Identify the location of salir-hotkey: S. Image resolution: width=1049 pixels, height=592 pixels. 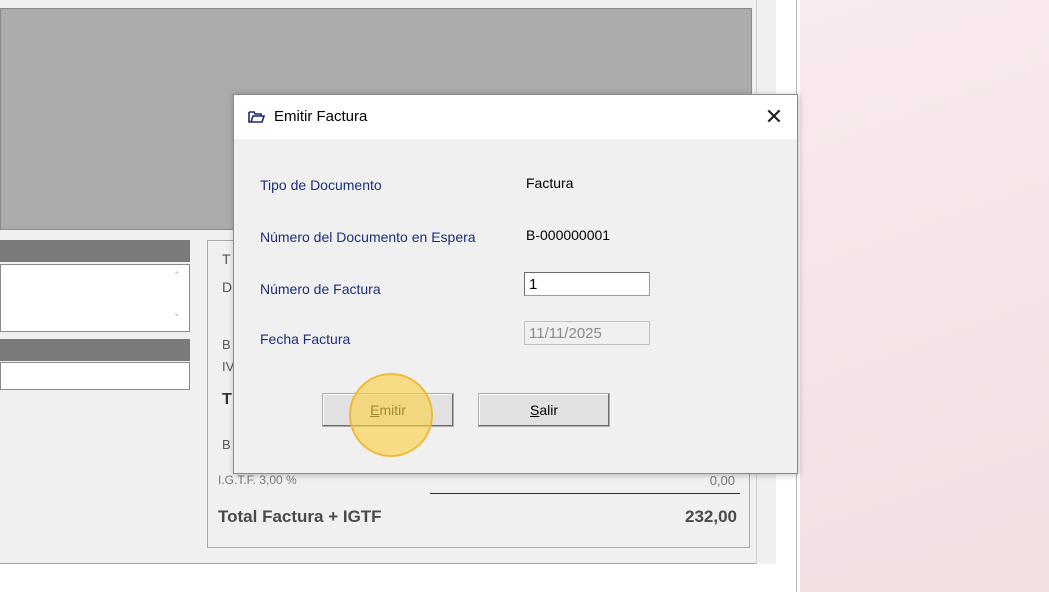
(534, 410).